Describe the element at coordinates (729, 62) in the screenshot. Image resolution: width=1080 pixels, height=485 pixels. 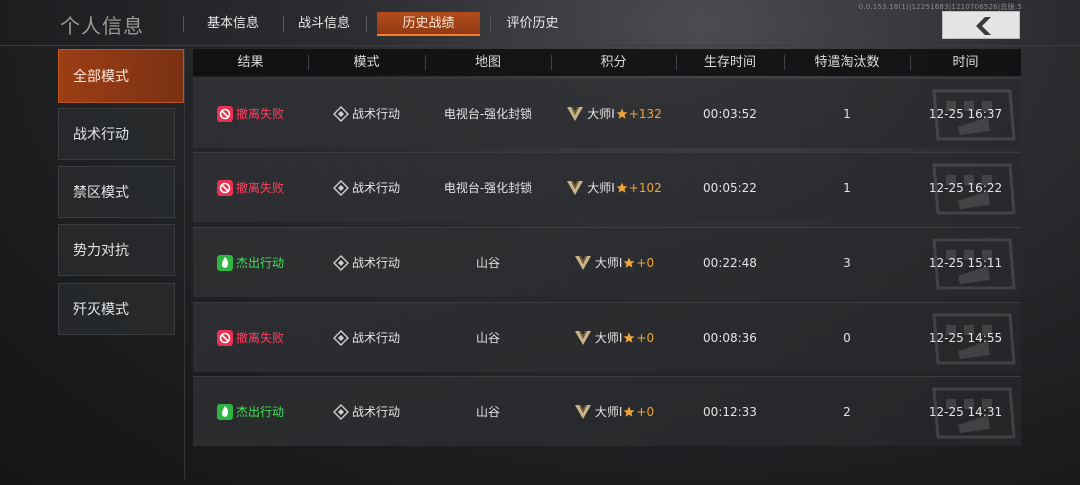
I see `column-header-survival-time: 生存时间` at that location.